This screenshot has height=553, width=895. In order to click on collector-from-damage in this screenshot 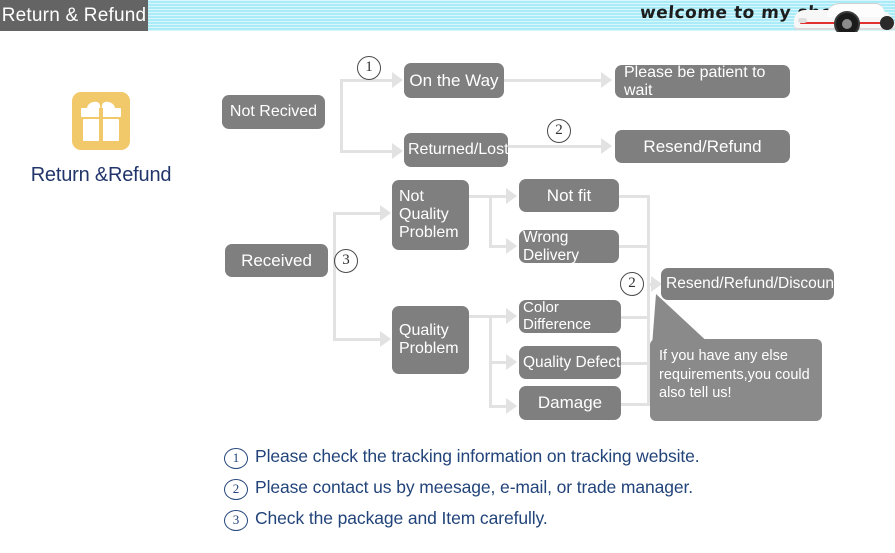, I will do `click(635, 404)`.